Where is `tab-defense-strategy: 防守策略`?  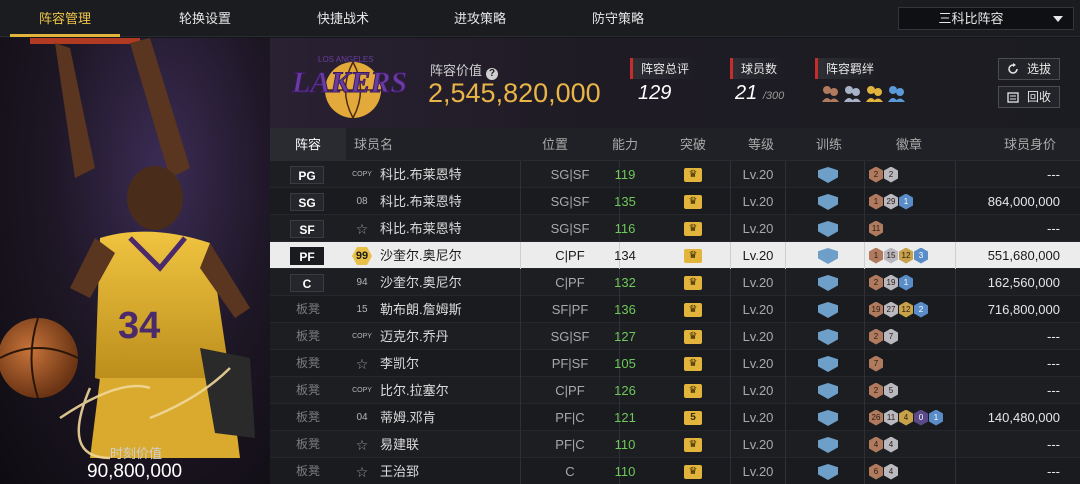 tab-defense-strategy: 防守策略 is located at coordinates (618, 18).